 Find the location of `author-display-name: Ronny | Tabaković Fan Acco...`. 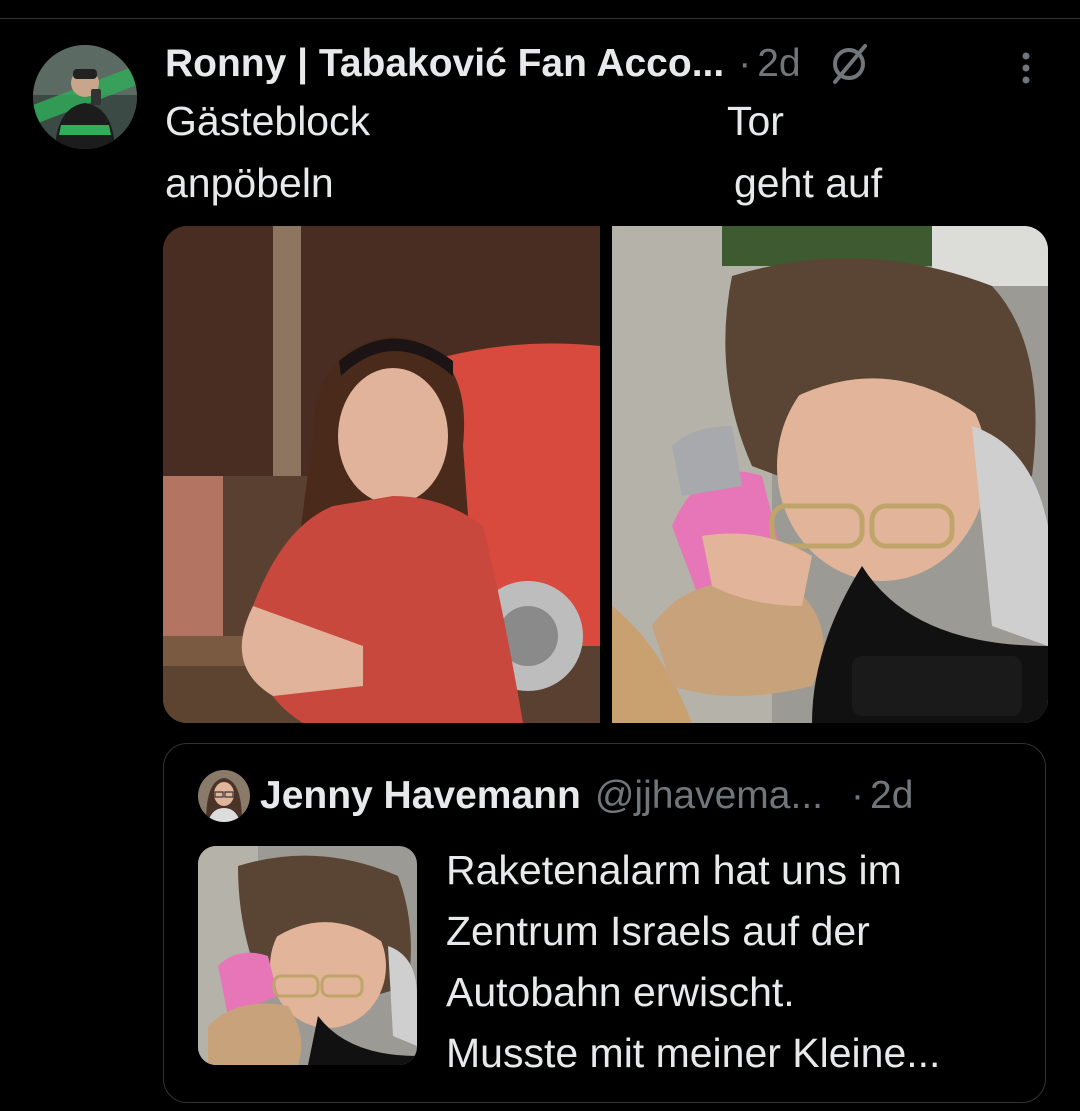

author-display-name: Ronny | Tabaković Fan Acco... is located at coordinates (444, 64).